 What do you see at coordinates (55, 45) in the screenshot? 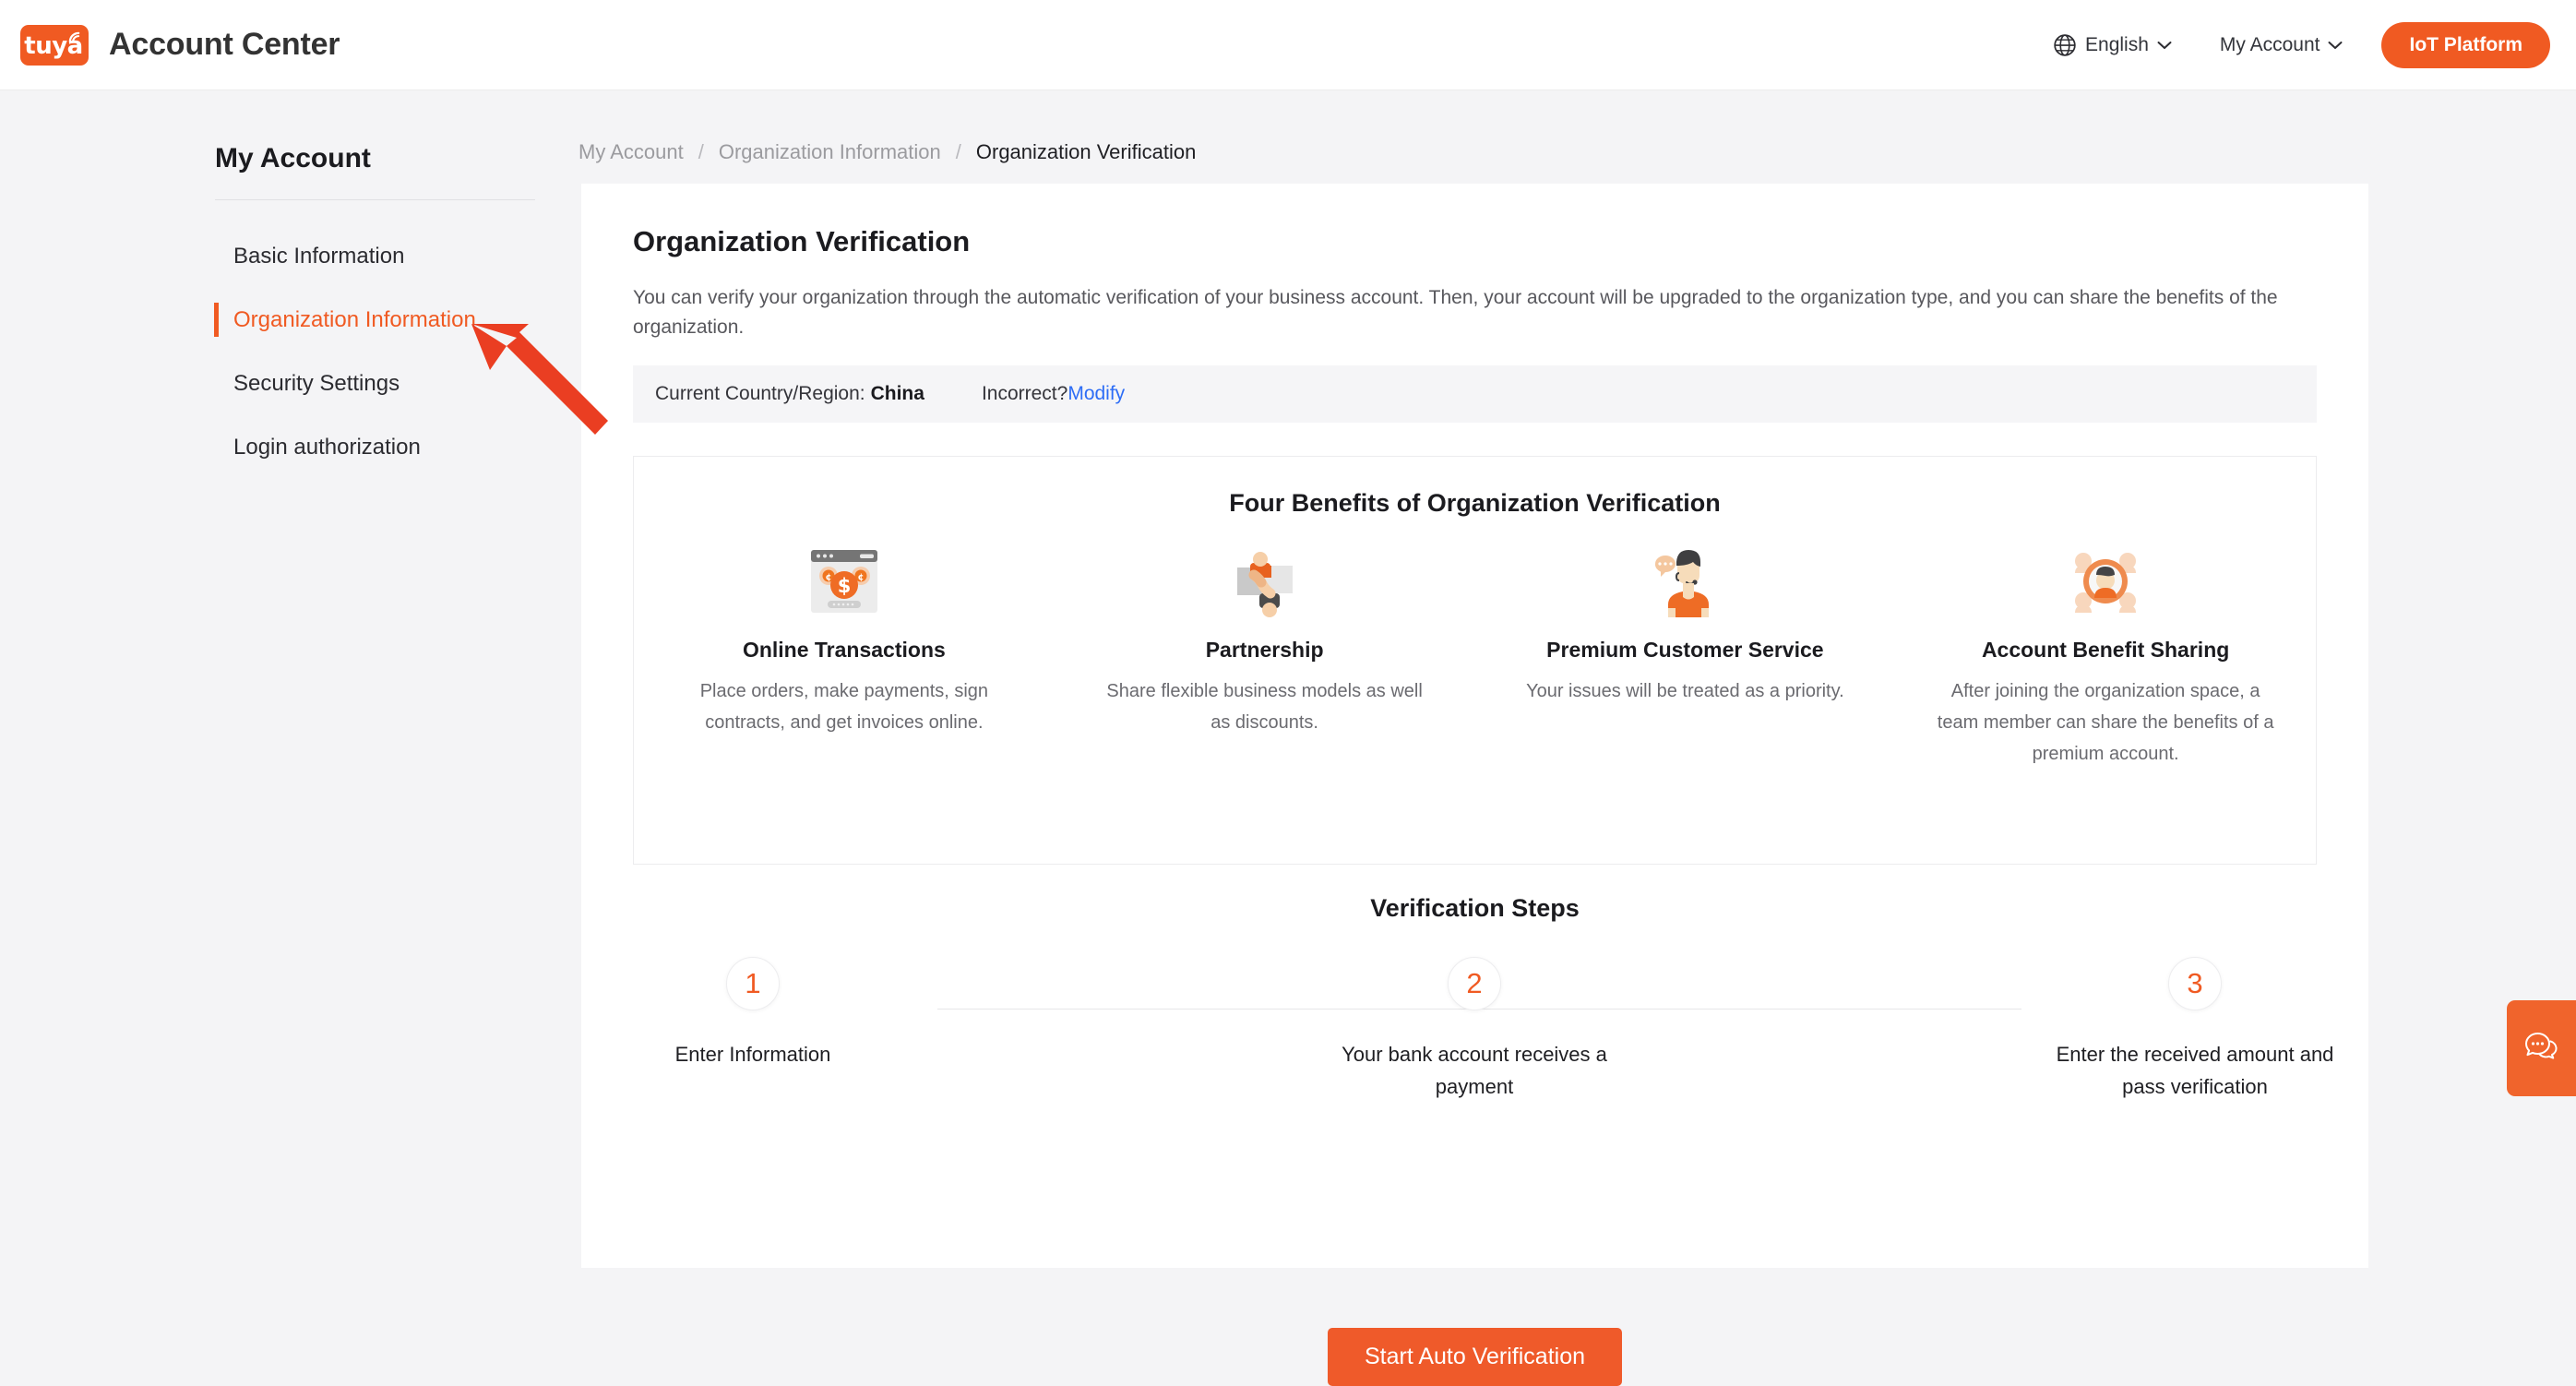
I see `tuya-logo-icon: tuya` at bounding box center [55, 45].